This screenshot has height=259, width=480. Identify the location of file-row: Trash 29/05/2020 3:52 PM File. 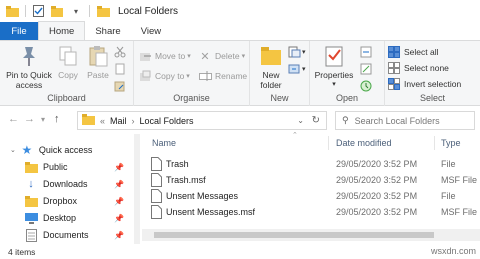
(311, 164).